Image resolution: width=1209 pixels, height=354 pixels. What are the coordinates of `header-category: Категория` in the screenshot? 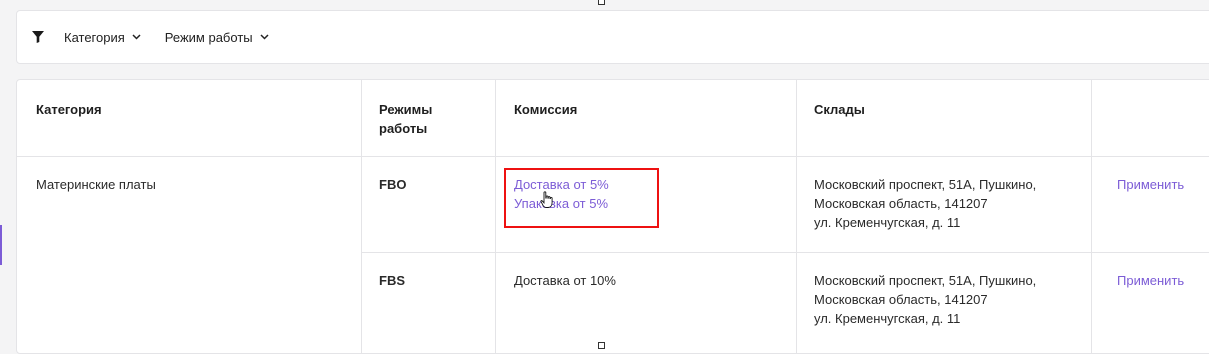 It's located at (69, 109).